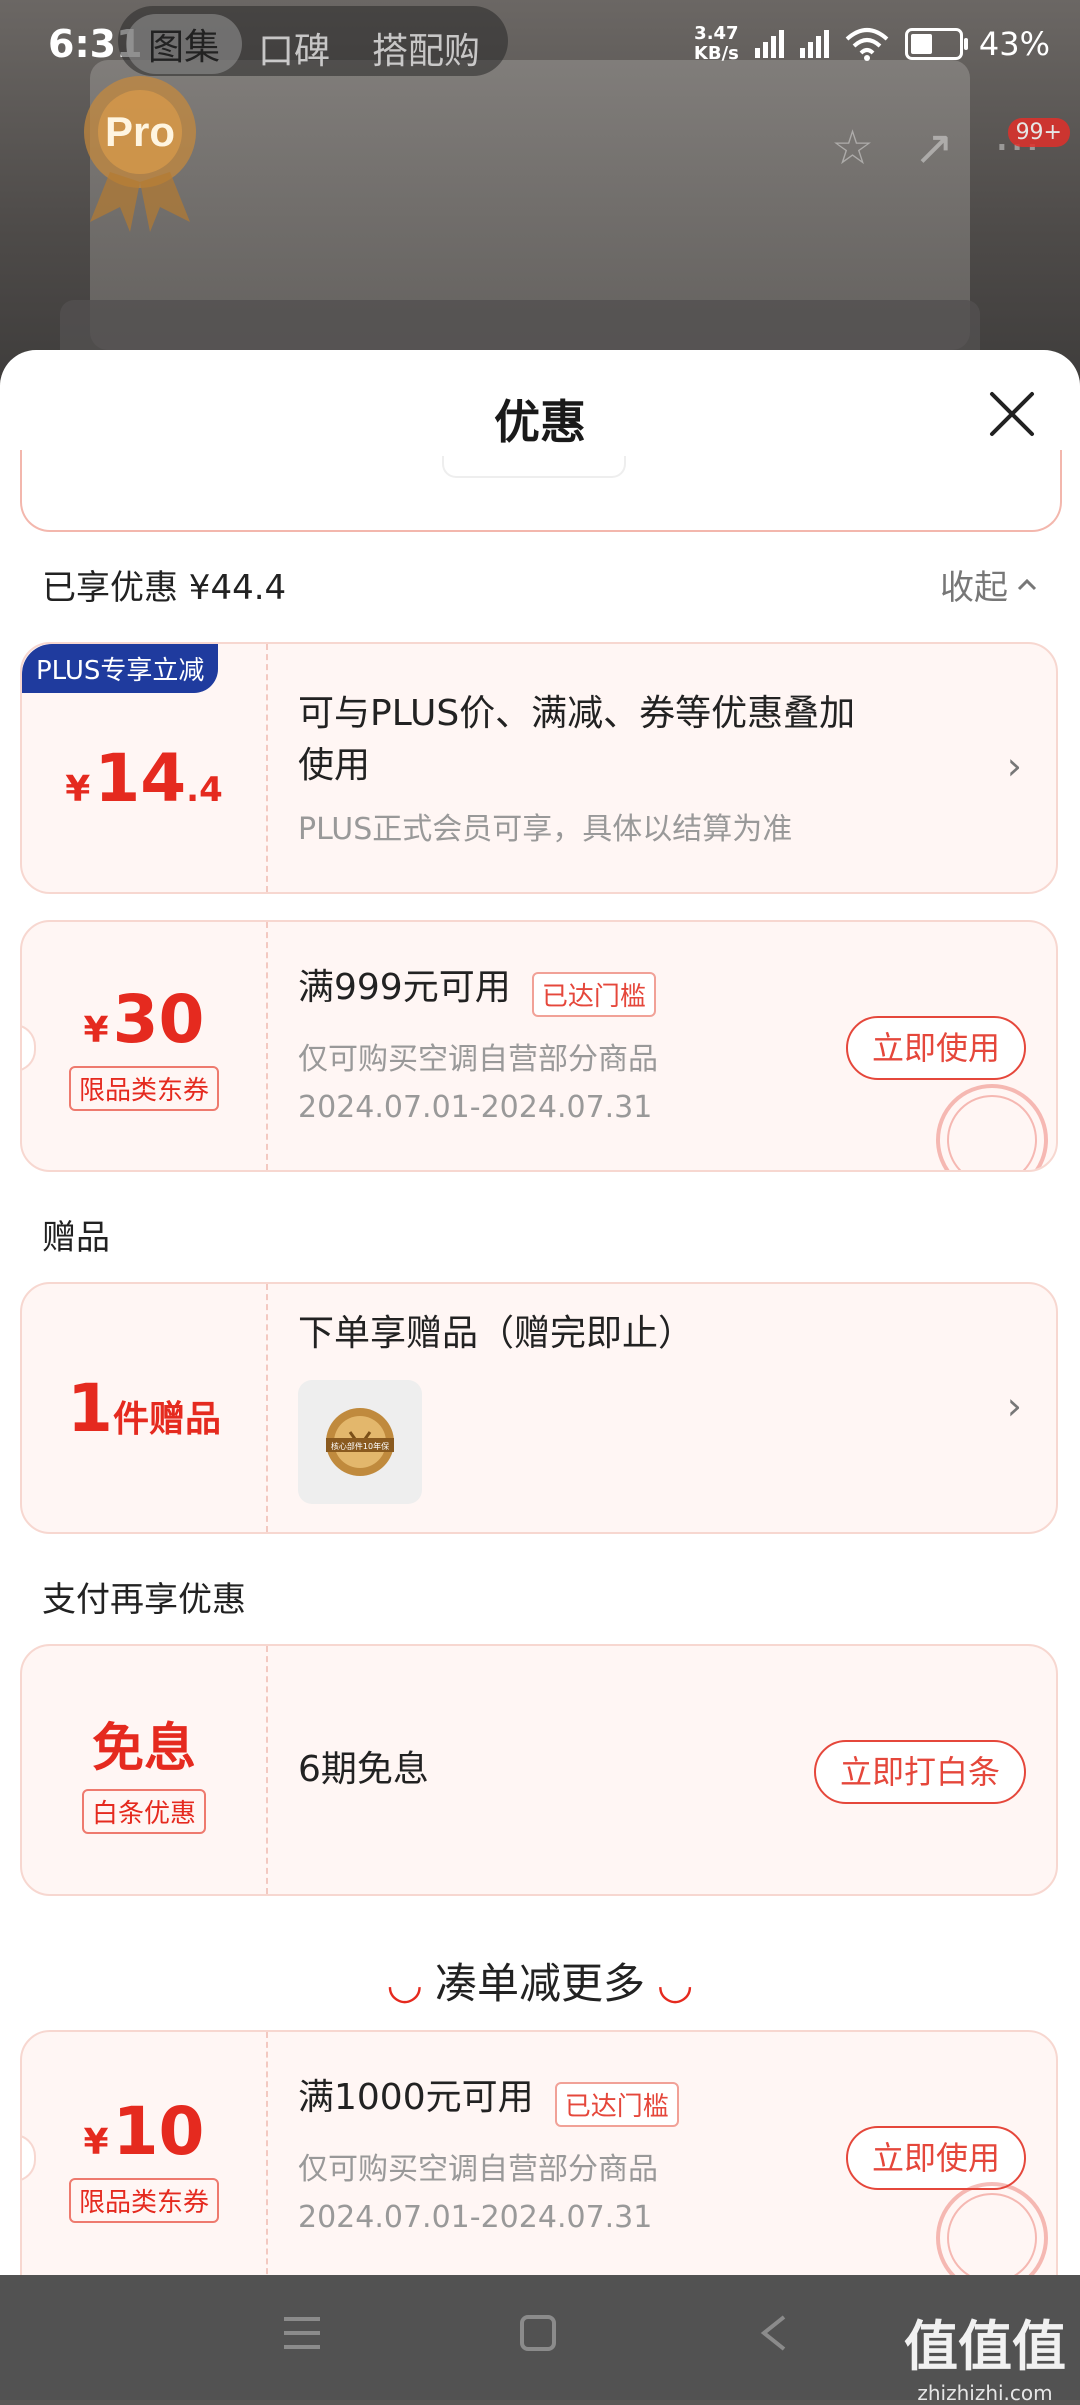  What do you see at coordinates (144, 2131) in the screenshot?
I see `coupon-amount: ¥ 10` at bounding box center [144, 2131].